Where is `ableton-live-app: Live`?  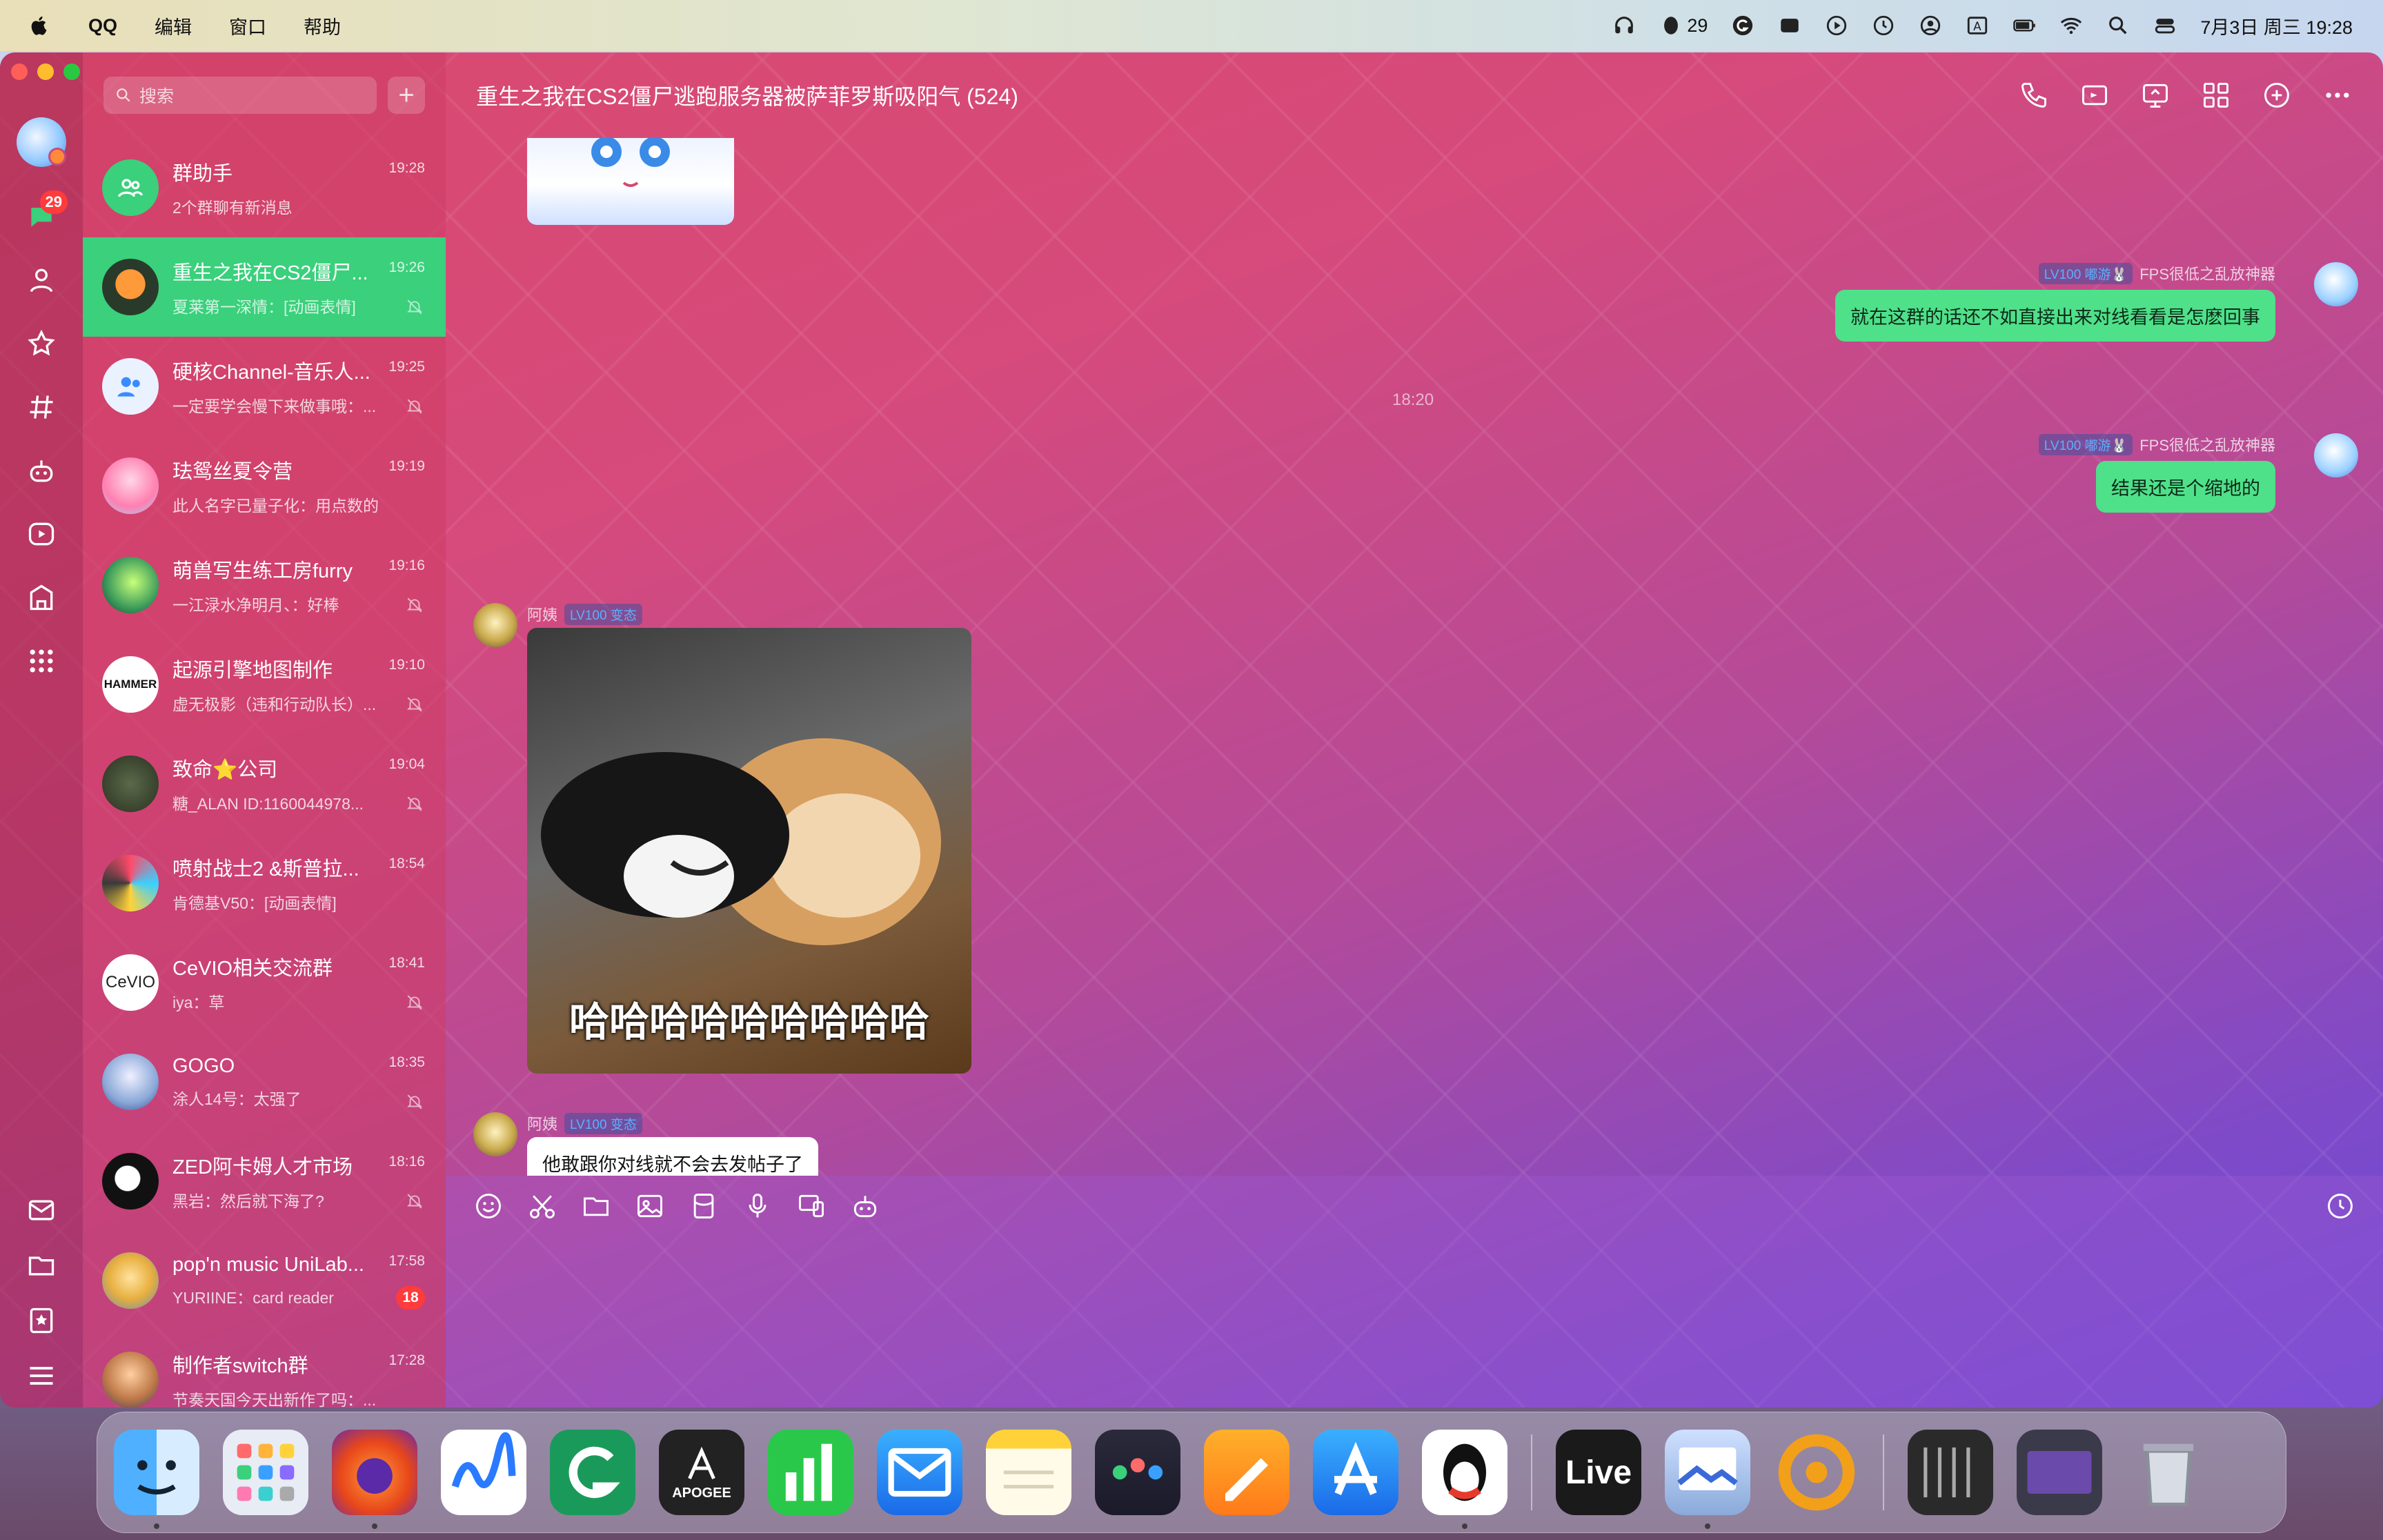 ableton-live-app: Live is located at coordinates (1598, 1472).